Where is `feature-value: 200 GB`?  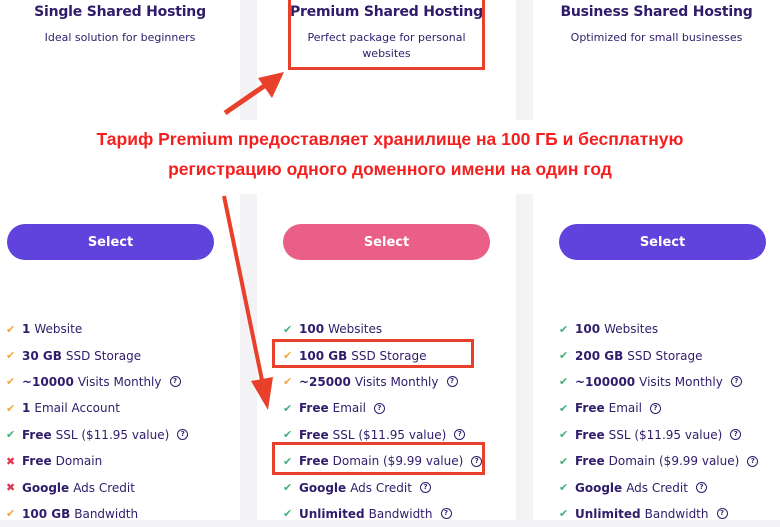
feature-value: 200 GB is located at coordinates (599, 355).